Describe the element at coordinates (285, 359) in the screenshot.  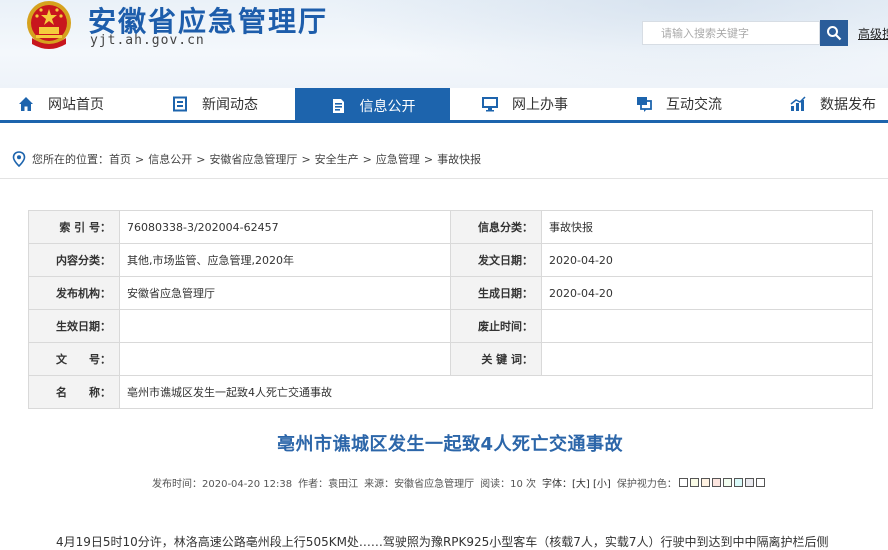
I see `doc-number-value` at that location.